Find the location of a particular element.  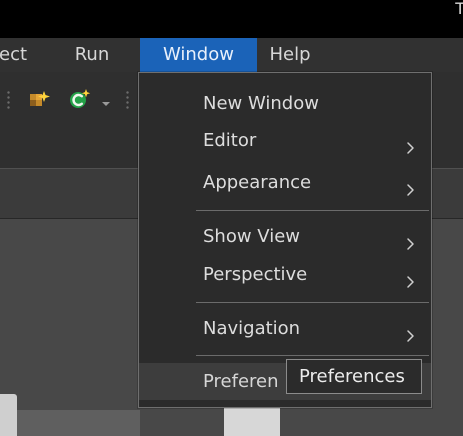

menu-item-navigation: Navigation is located at coordinates (285, 328).